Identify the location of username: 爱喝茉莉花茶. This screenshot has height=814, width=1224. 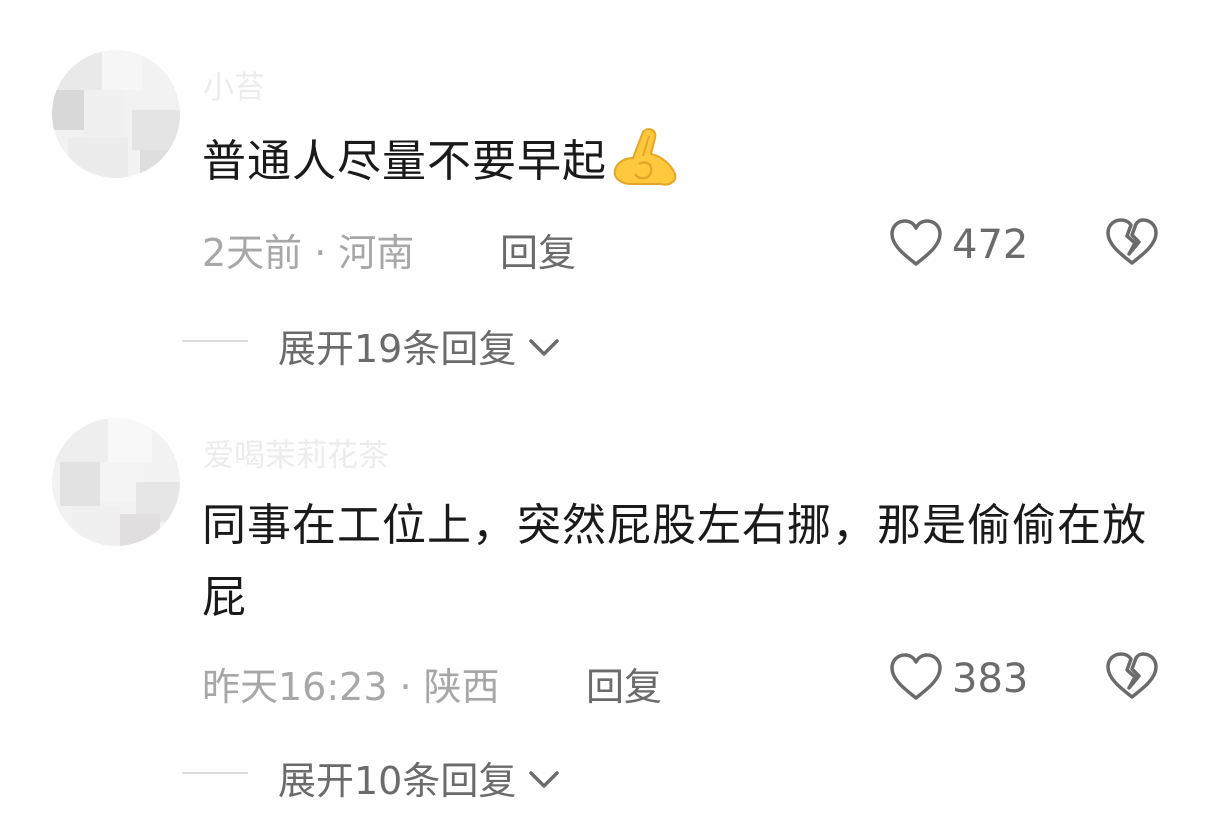
(296, 452).